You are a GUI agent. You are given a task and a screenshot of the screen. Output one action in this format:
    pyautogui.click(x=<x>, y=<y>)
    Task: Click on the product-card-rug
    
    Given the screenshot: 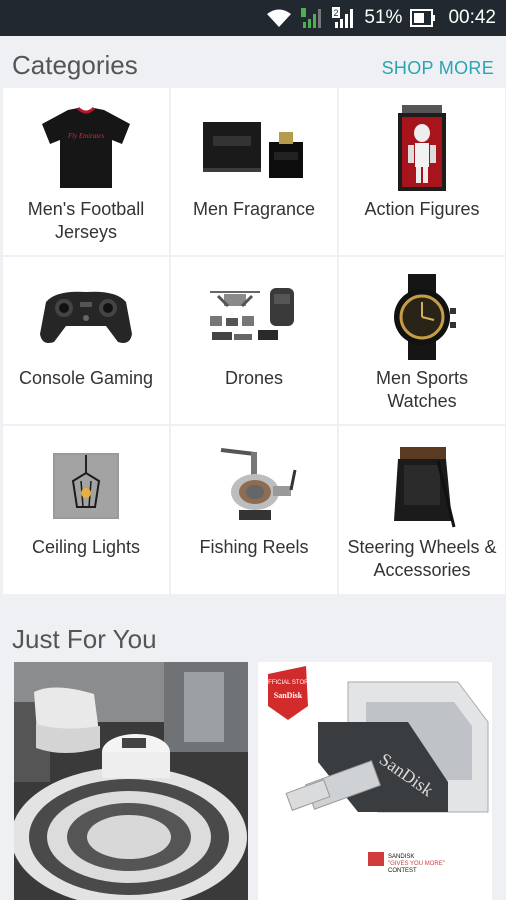 What is the action you would take?
    pyautogui.click(x=131, y=781)
    